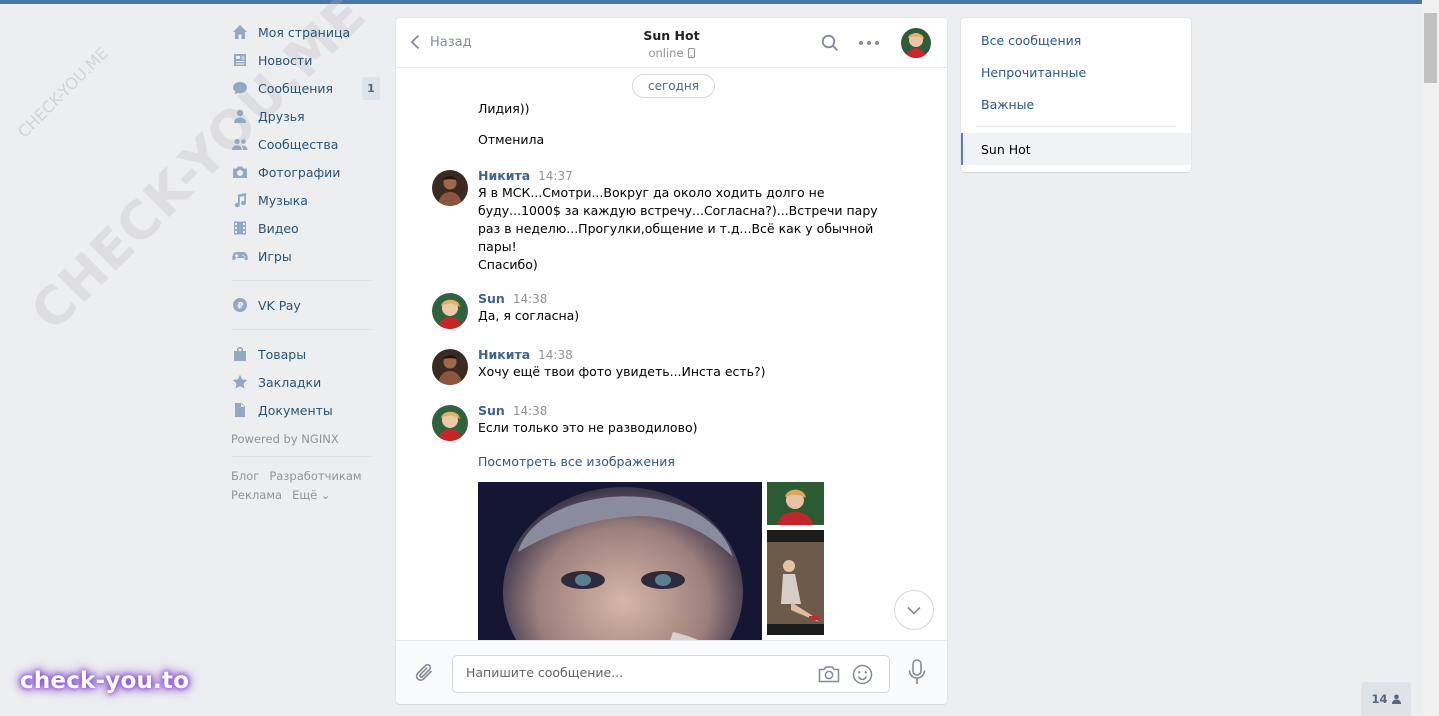  I want to click on gamepad-icon, so click(239, 256).